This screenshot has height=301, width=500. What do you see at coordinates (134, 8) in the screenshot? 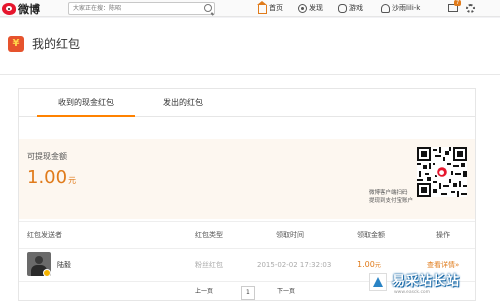
I see `search-input` at bounding box center [134, 8].